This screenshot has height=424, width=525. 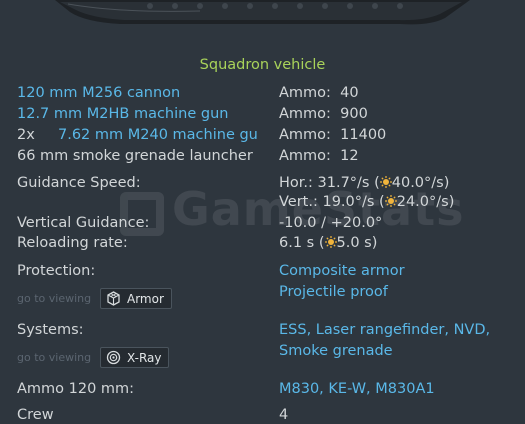 What do you see at coordinates (113, 298) in the screenshot?
I see `armor-icon` at bounding box center [113, 298].